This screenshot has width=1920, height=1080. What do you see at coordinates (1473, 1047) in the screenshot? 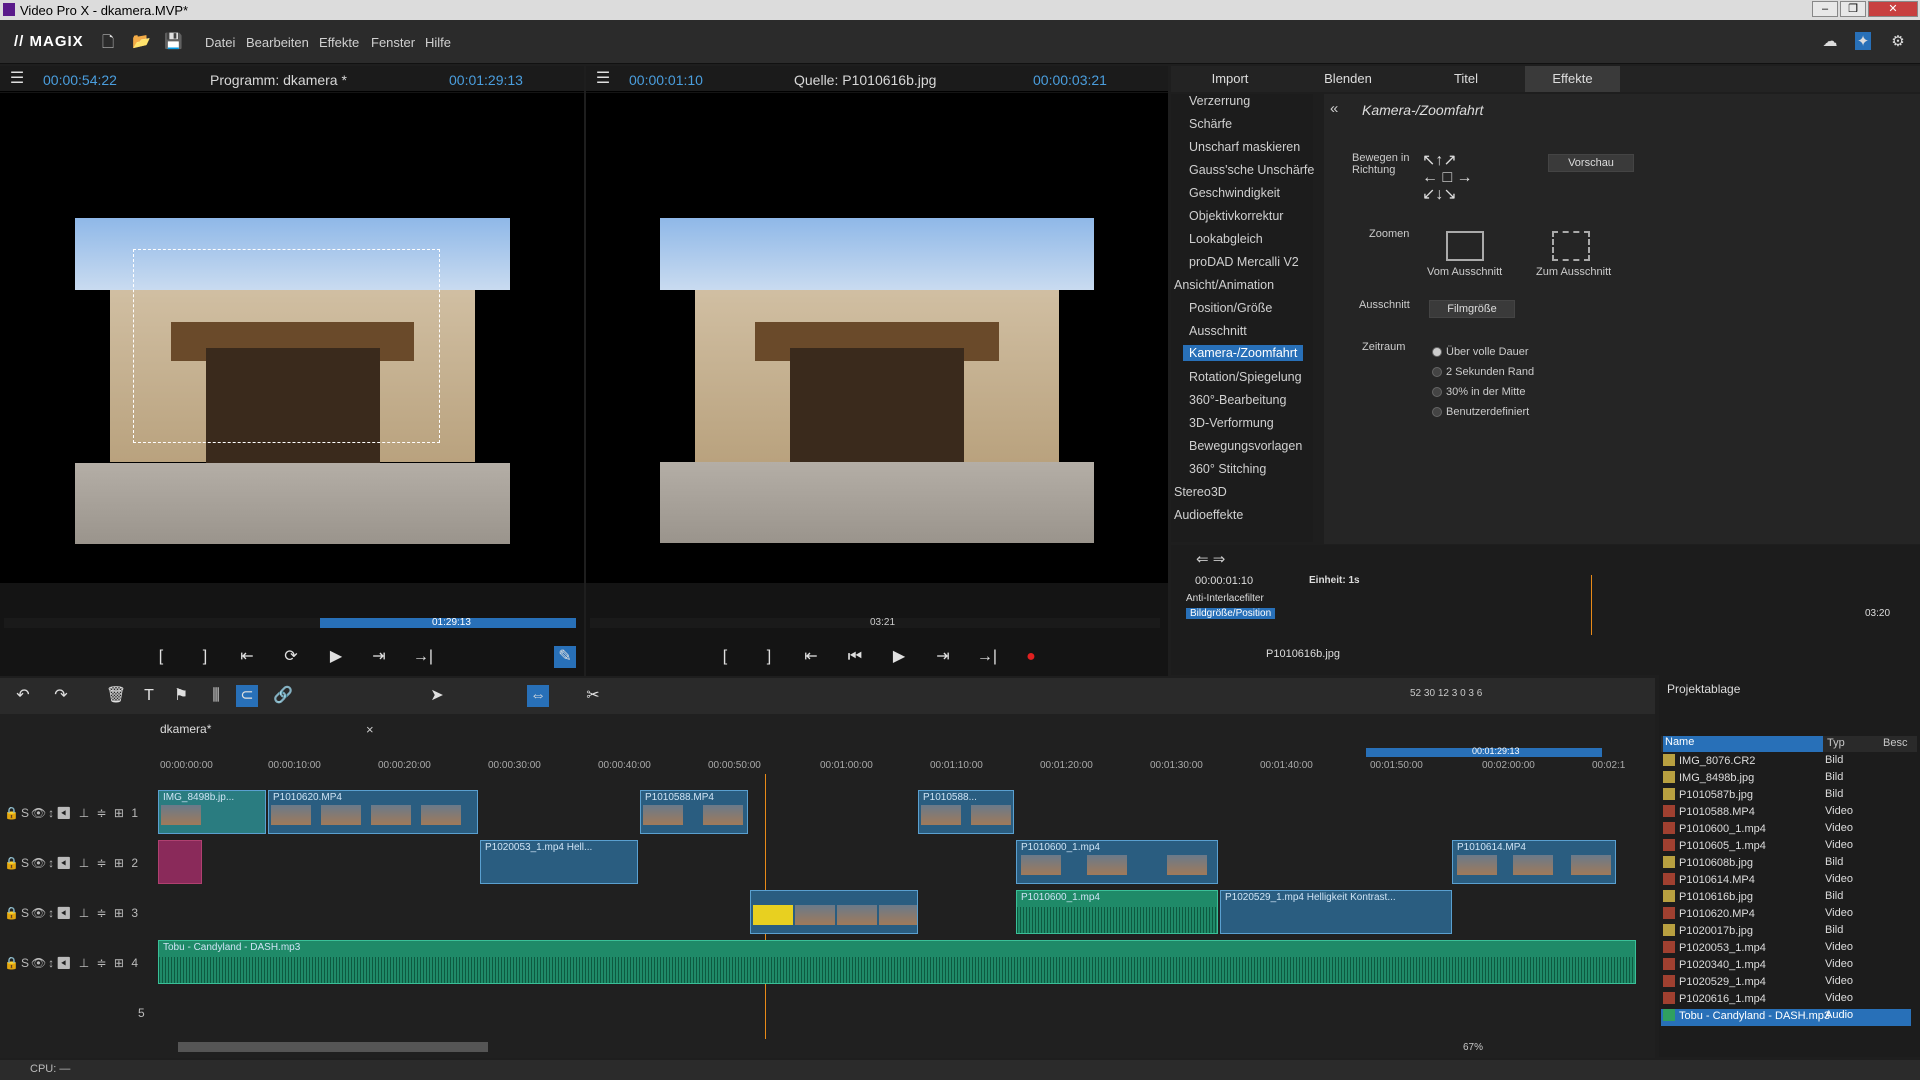
I see `zoom-level: 67%` at bounding box center [1473, 1047].